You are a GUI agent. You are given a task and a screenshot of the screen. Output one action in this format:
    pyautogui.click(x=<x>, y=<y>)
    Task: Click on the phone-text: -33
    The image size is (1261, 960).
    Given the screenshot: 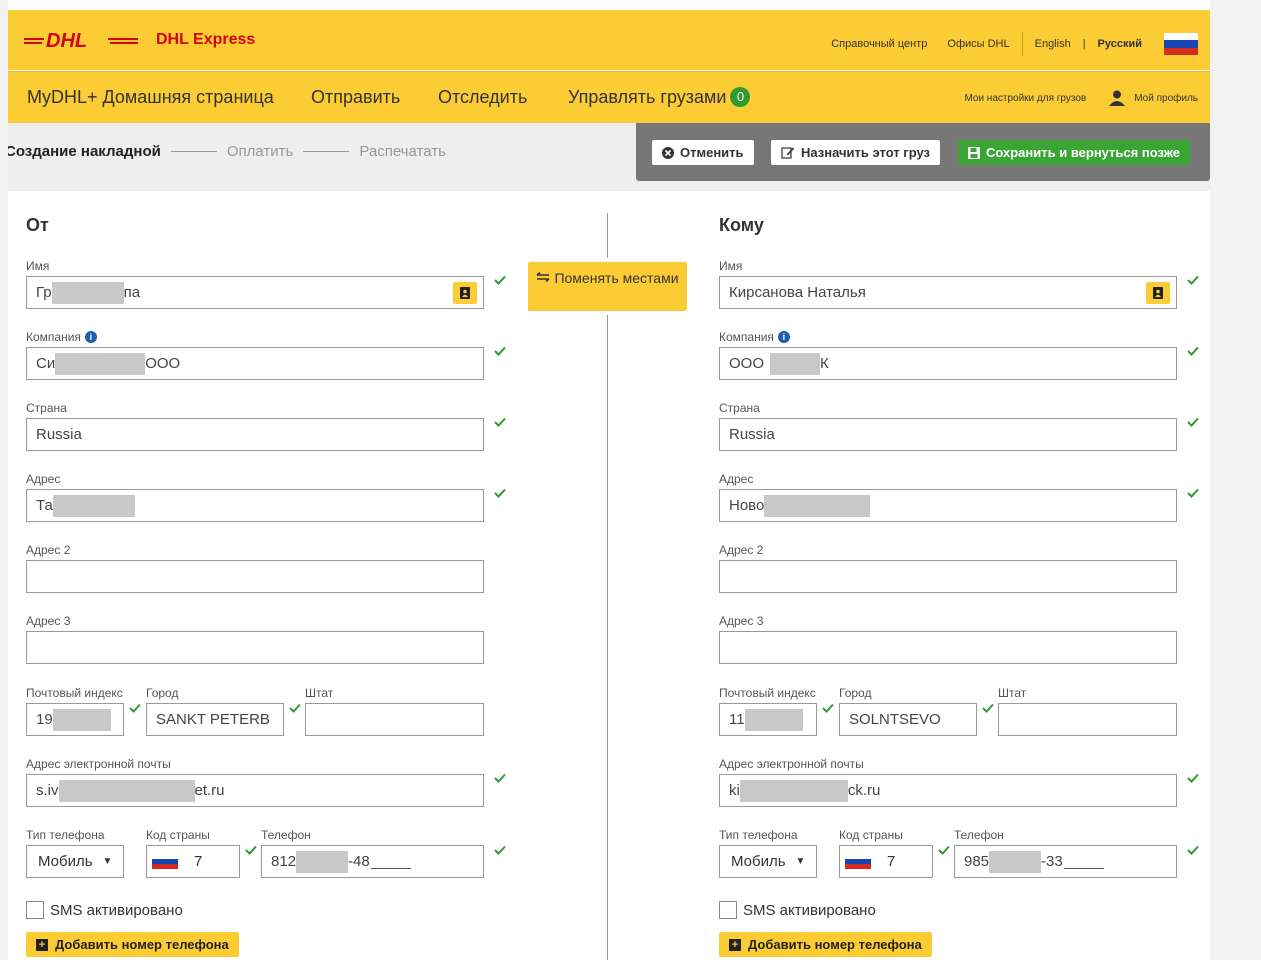 What is the action you would take?
    pyautogui.click(x=1052, y=861)
    